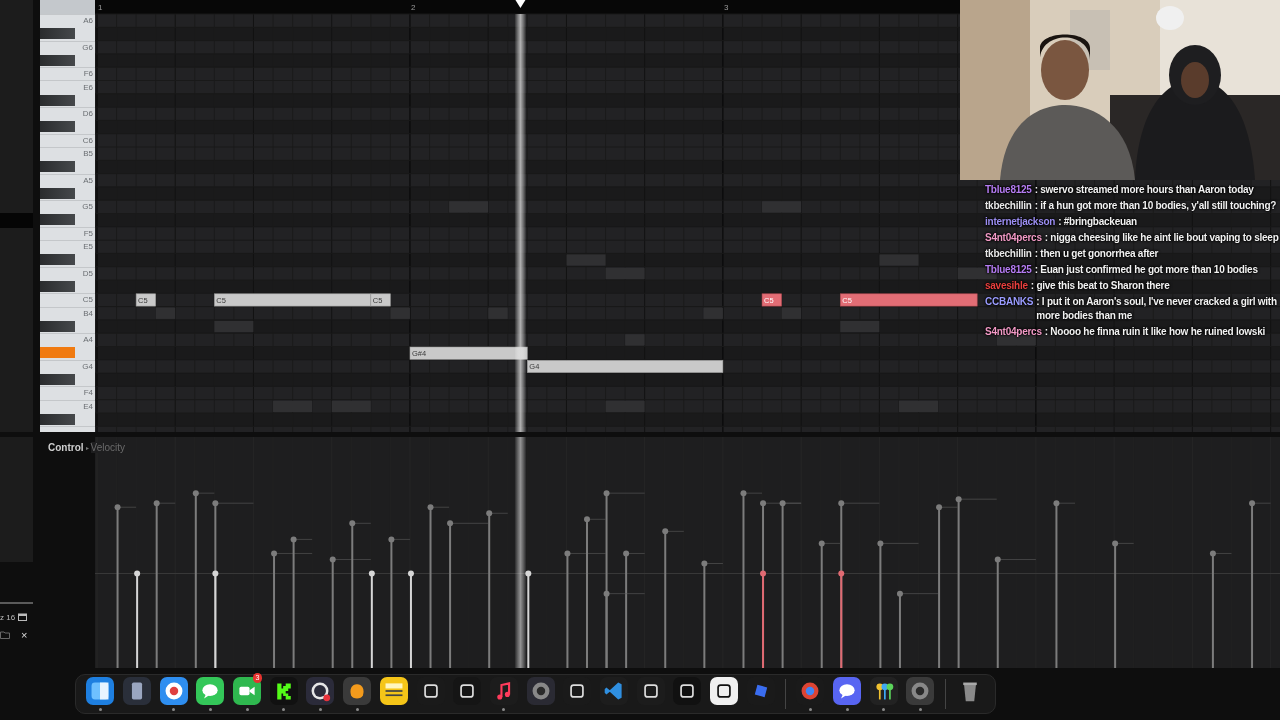 This screenshot has width=1280, height=720. What do you see at coordinates (67, 7) in the screenshot?
I see `keyboard-header` at bounding box center [67, 7].